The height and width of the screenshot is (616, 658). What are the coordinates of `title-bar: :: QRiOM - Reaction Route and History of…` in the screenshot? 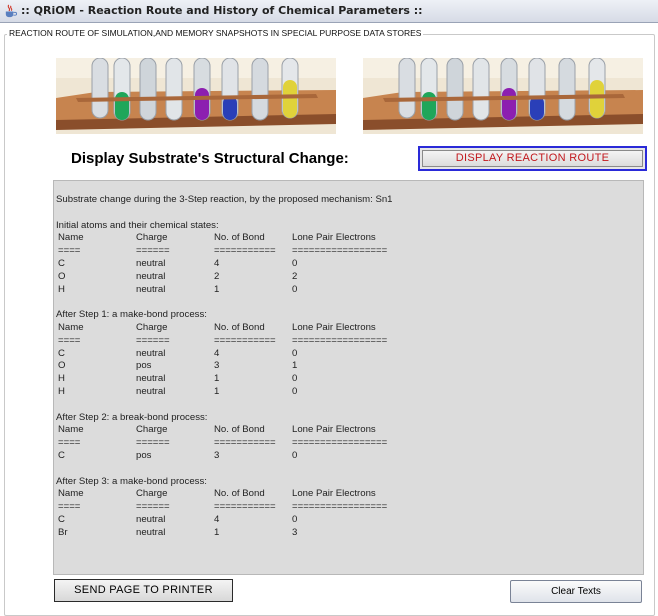 It's located at (329, 11).